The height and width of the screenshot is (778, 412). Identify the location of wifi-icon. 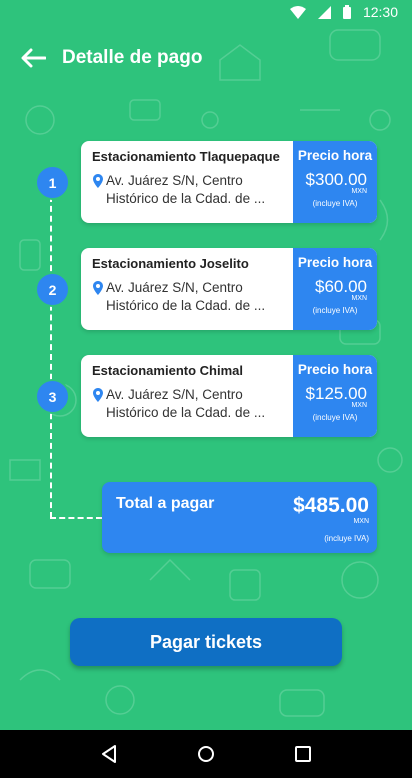
(297, 12).